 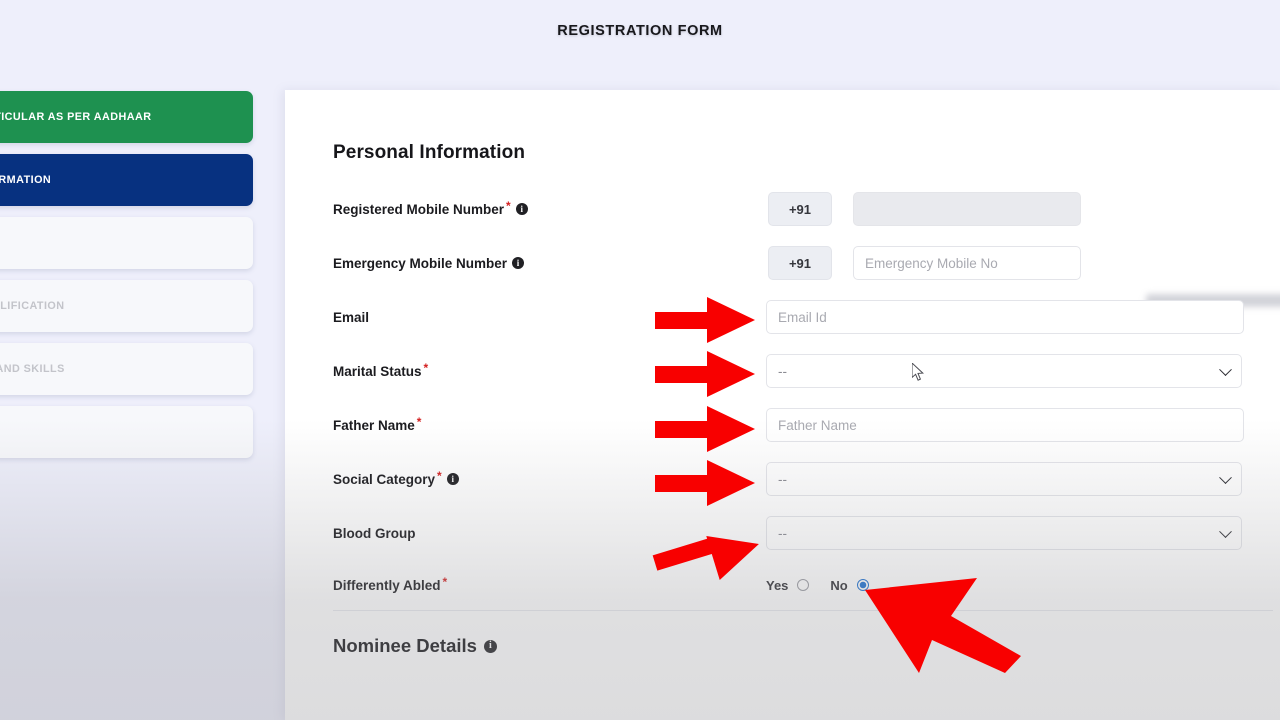 What do you see at coordinates (1004, 533) in the screenshot?
I see `blood-group-select: --` at bounding box center [1004, 533].